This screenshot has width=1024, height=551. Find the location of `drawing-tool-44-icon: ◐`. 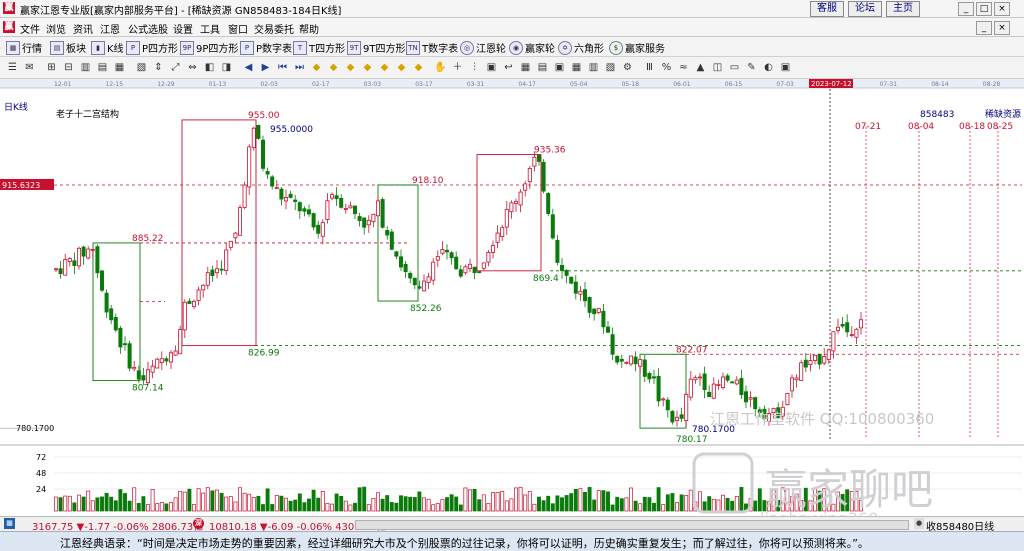

drawing-tool-44-icon: ◐ is located at coordinates (768, 67).